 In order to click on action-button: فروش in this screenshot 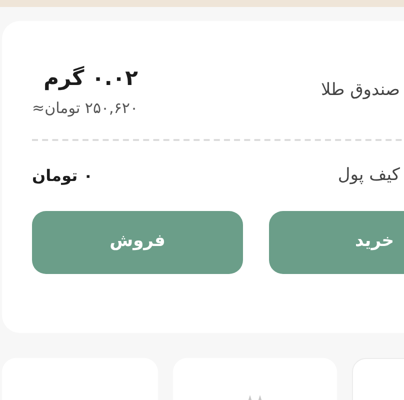, I will do `click(137, 242)`.